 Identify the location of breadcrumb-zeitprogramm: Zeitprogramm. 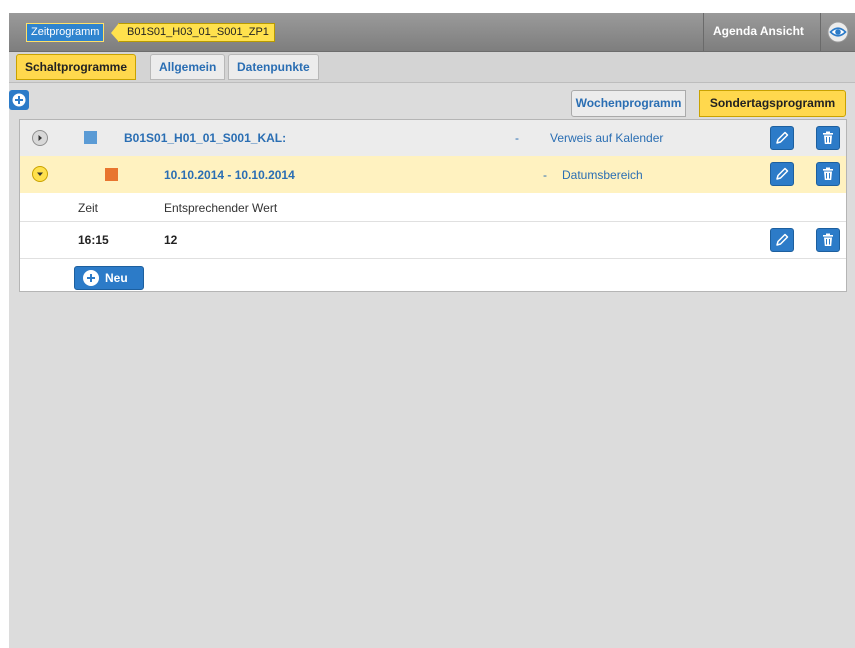
(65, 32).